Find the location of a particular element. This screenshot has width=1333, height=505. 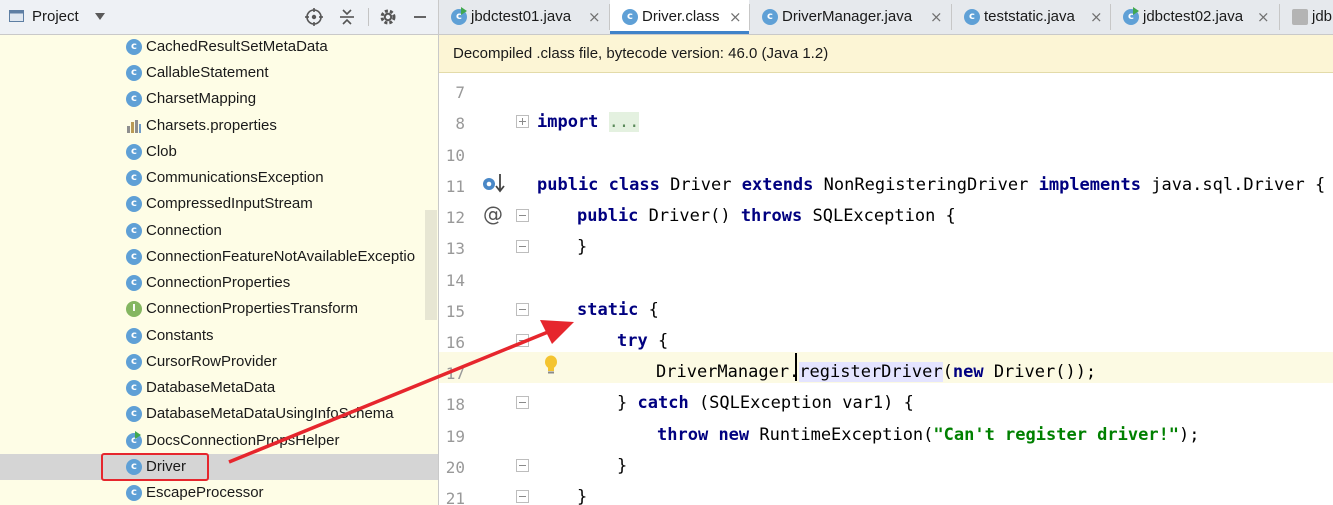

tree-item-label: ConnectionProperties is located at coordinates (218, 282).